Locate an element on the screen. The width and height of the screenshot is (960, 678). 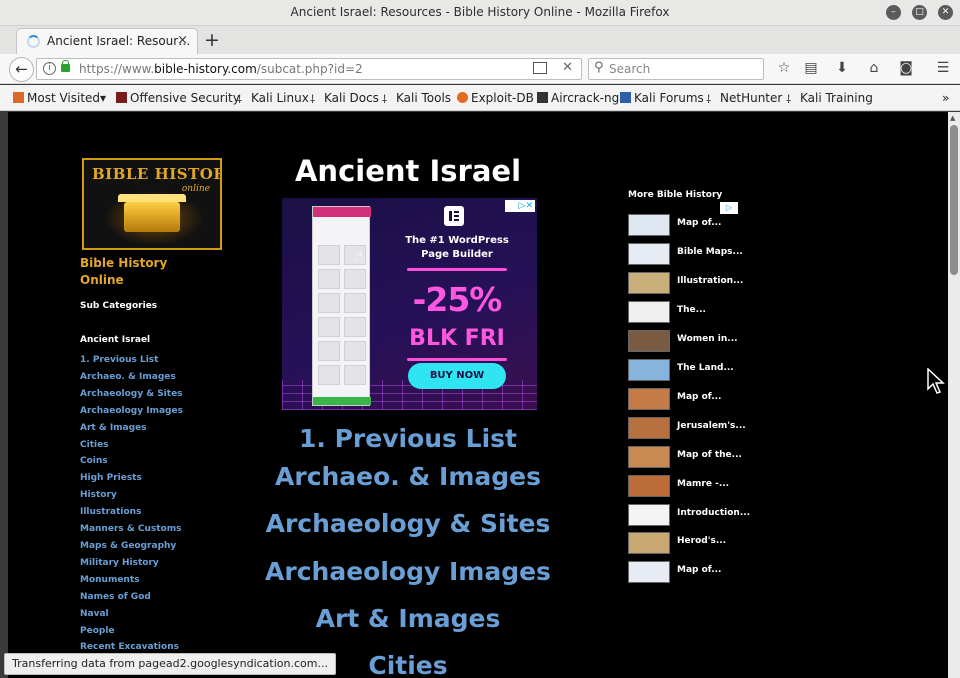
scroll-up-icon: ▲ is located at coordinates (952, 118).